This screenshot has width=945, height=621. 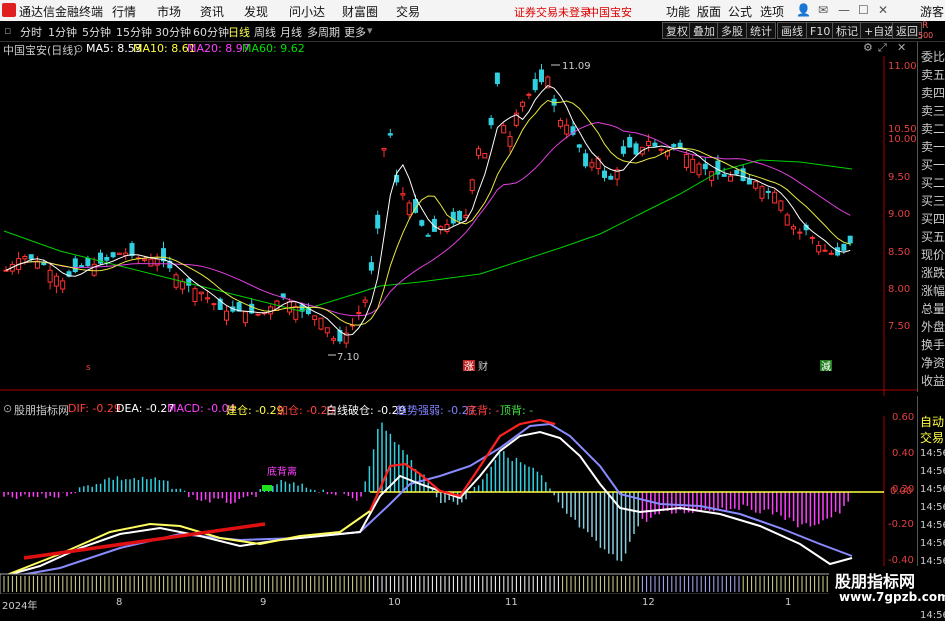 What do you see at coordinates (323, 32) in the screenshot?
I see `tab-period-multi: 多周期` at bounding box center [323, 32].